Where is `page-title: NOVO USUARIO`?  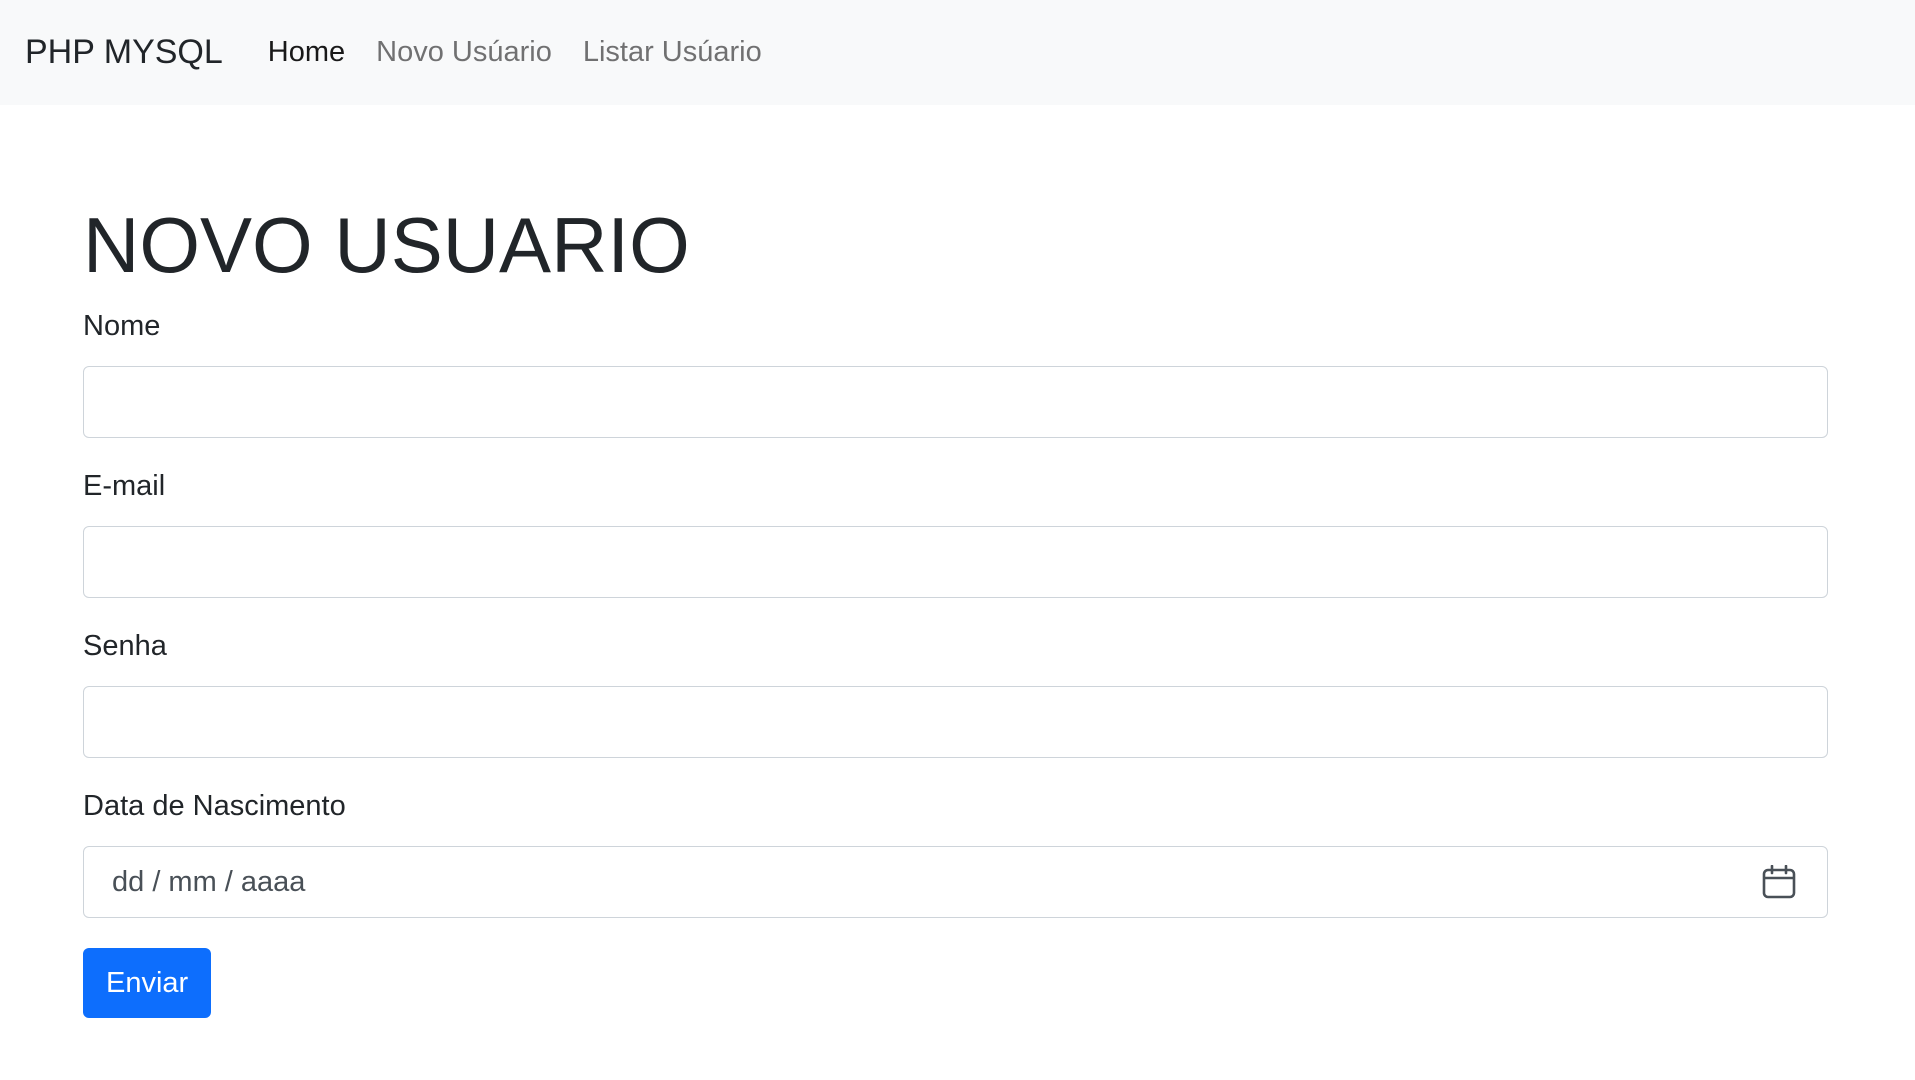 page-title: NOVO USUARIO is located at coordinates (386, 245).